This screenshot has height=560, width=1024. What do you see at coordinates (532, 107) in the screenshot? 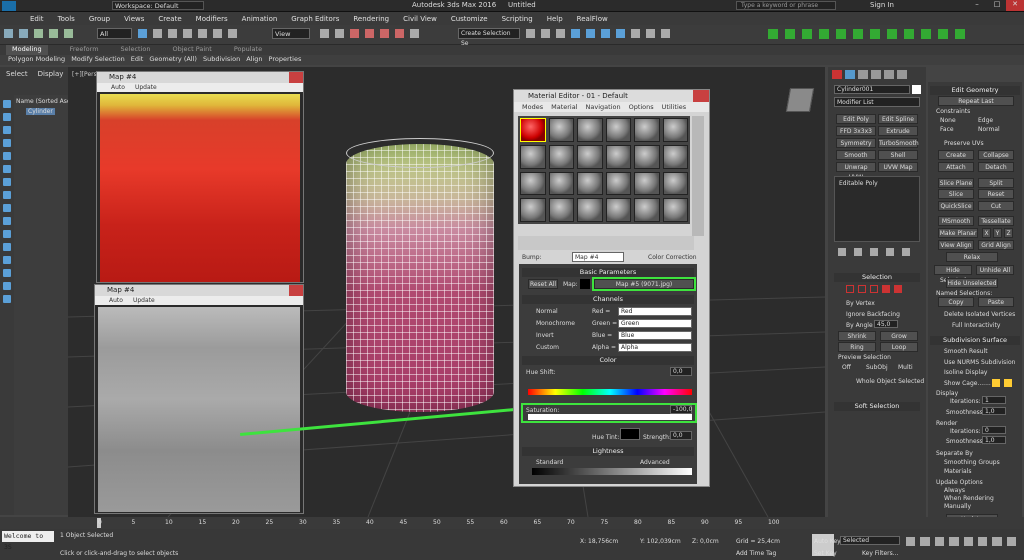
I see `material-menu-modes: Modes` at bounding box center [532, 107].